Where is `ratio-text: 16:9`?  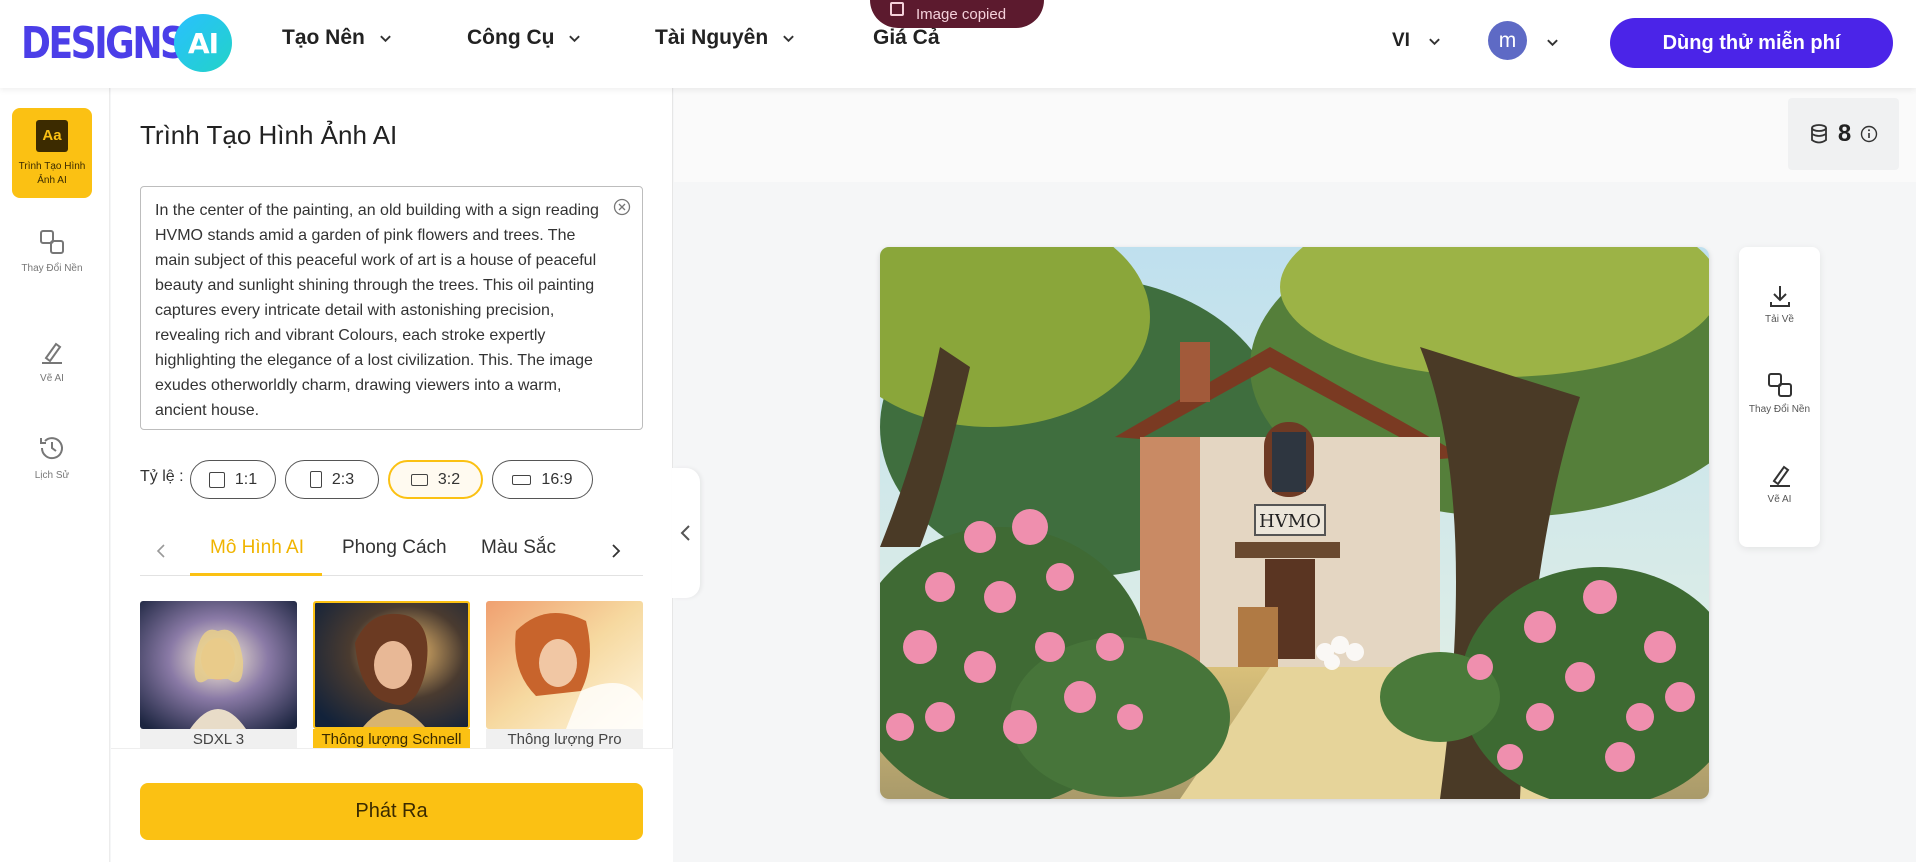
ratio-text: 16:9 is located at coordinates (557, 479).